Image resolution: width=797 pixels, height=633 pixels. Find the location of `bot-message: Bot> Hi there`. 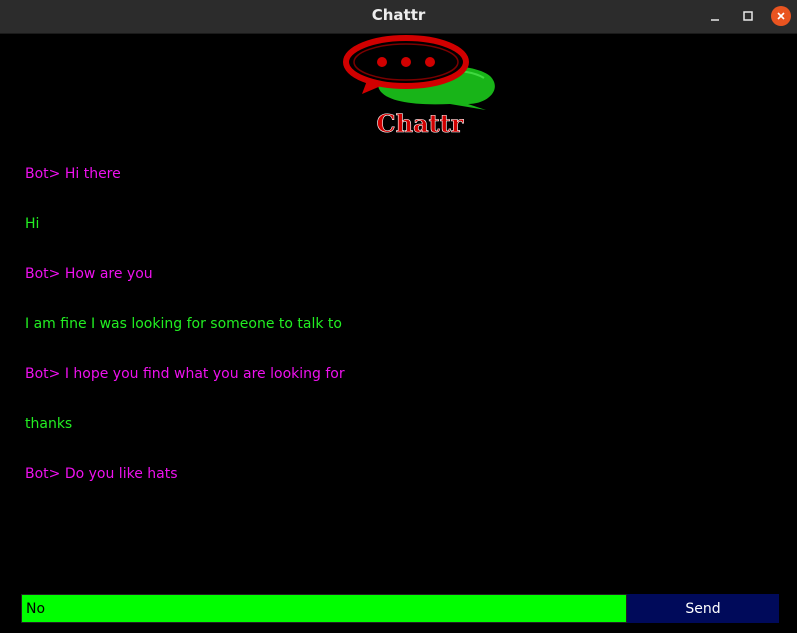

bot-message: Bot> Hi there is located at coordinates (73, 174).